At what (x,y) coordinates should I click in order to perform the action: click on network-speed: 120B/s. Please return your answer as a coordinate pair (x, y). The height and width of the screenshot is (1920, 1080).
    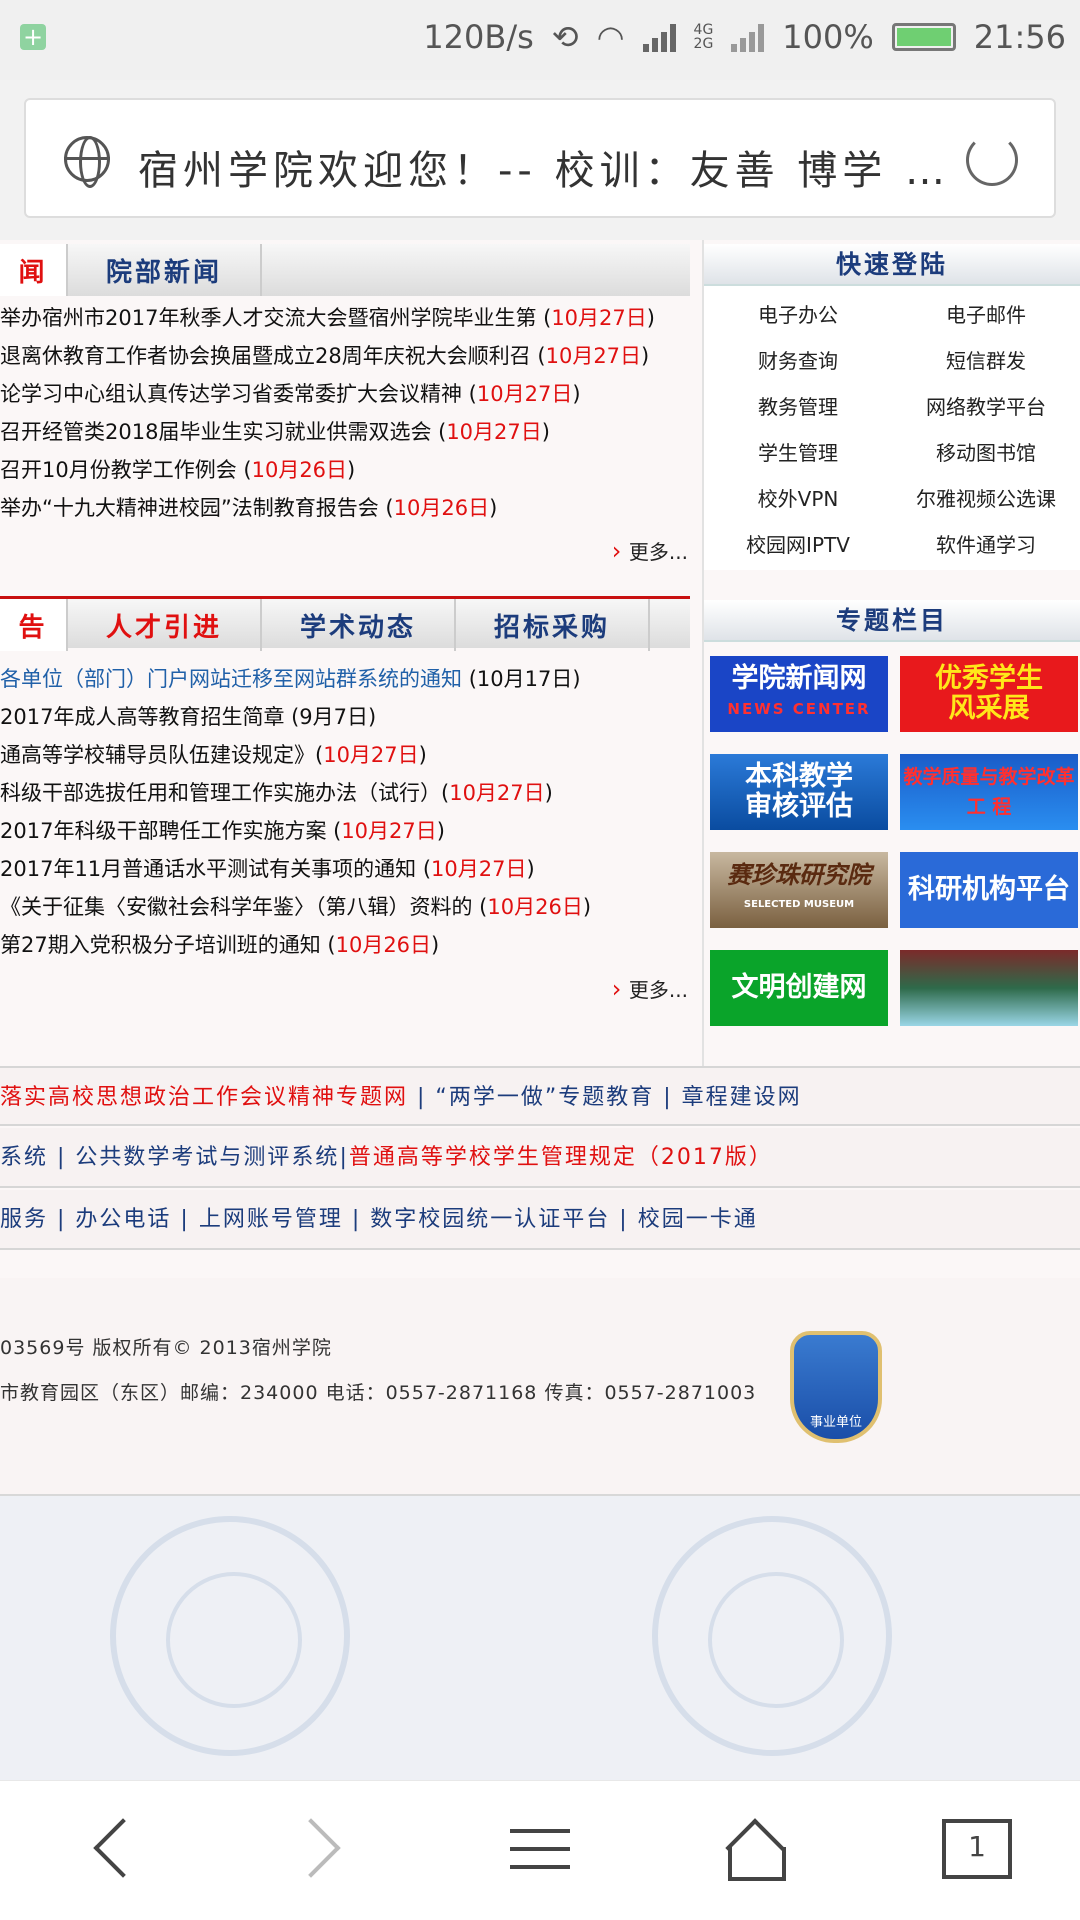
    Looking at the image, I should click on (478, 37).